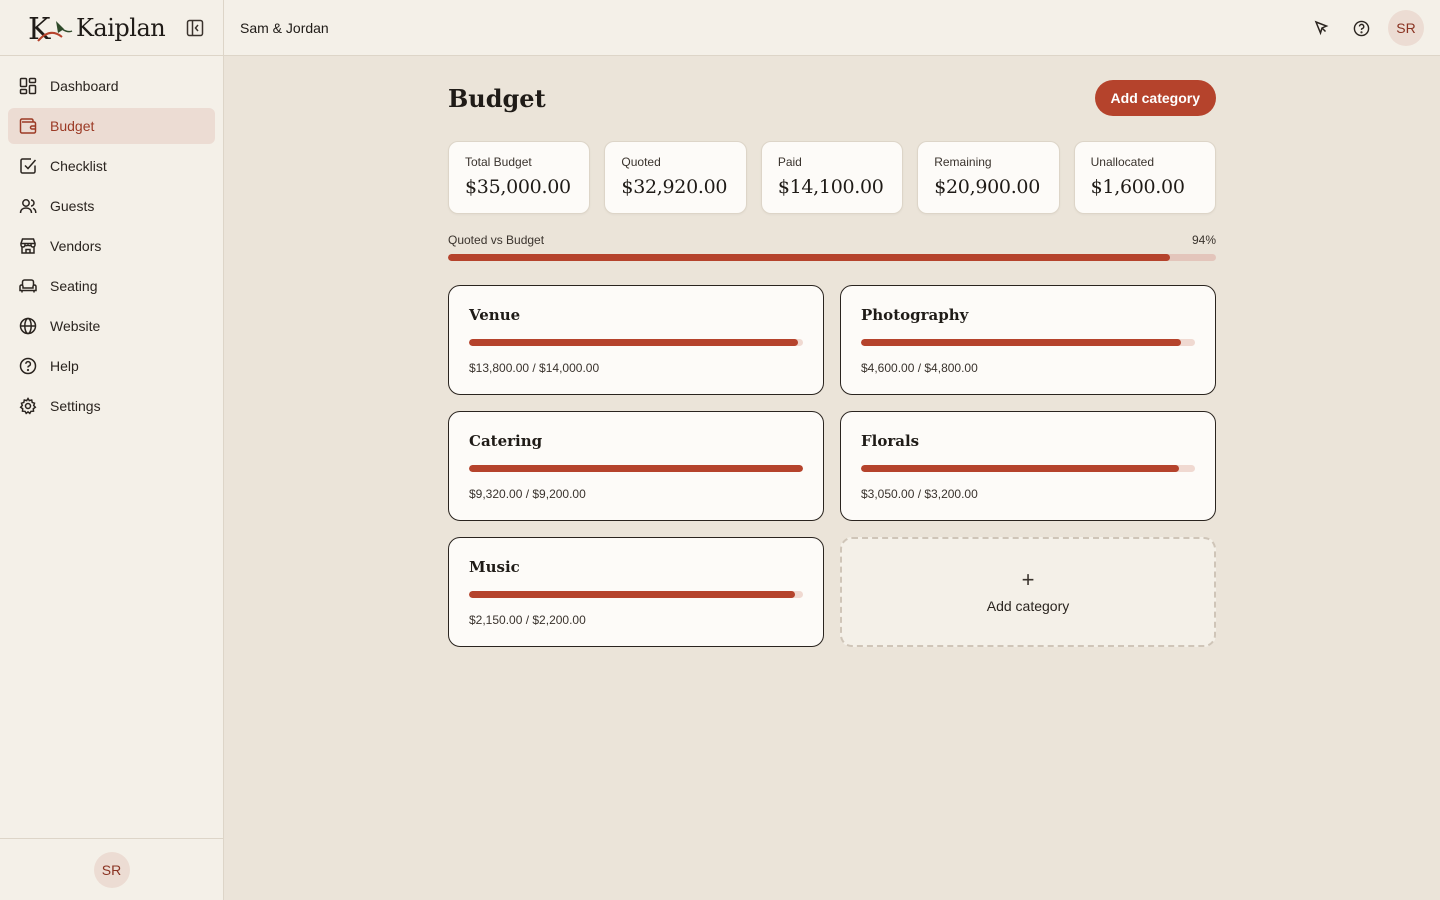 The height and width of the screenshot is (900, 1440). I want to click on sofa-icon, so click(28, 286).